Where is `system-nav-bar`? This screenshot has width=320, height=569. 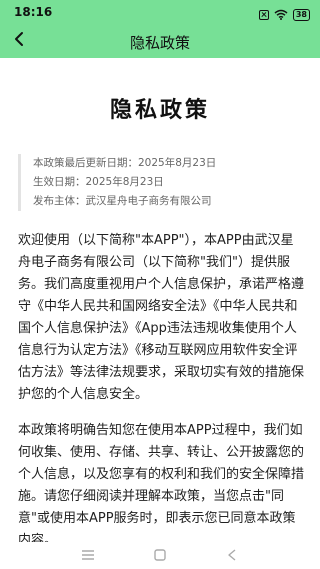 system-nav-bar is located at coordinates (160, 555).